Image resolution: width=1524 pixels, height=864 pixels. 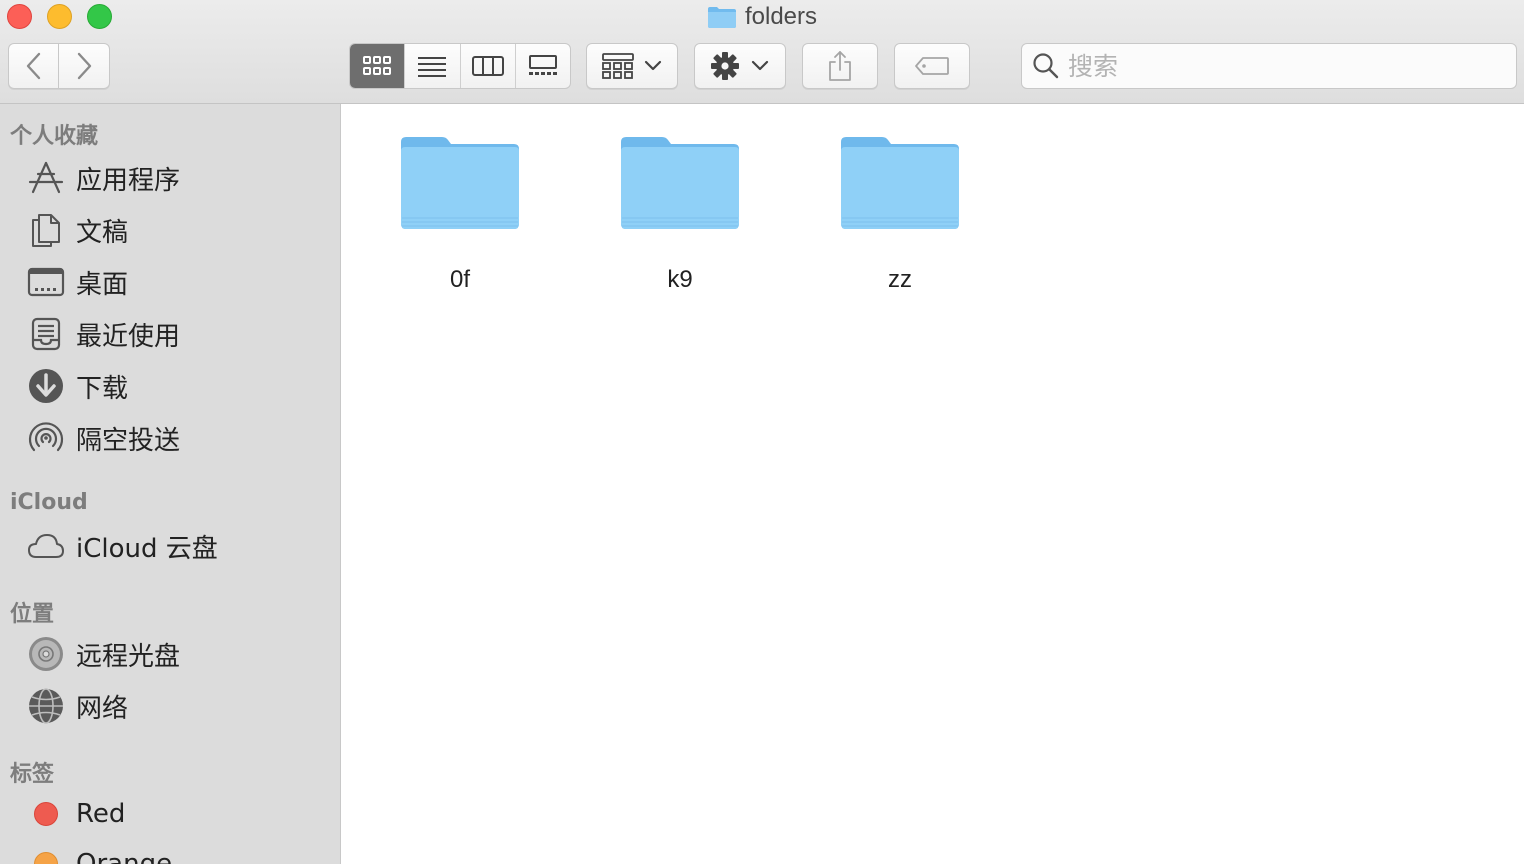 I want to click on applications-icon, so click(x=46, y=178).